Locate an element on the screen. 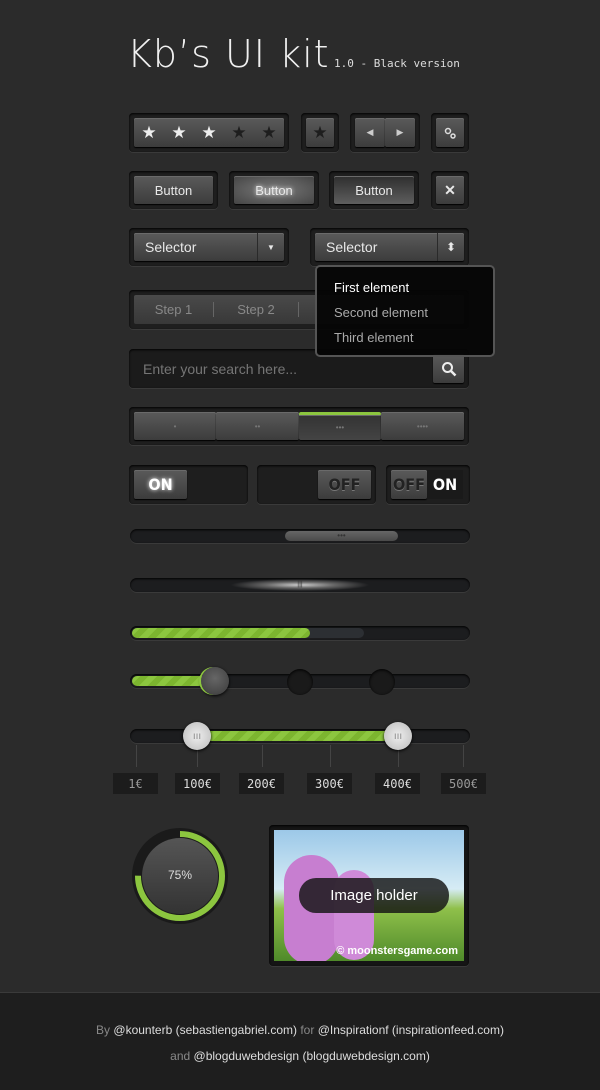 This screenshot has height=1090, width=600. segmented-well: • •• ••• •••• is located at coordinates (299, 426).